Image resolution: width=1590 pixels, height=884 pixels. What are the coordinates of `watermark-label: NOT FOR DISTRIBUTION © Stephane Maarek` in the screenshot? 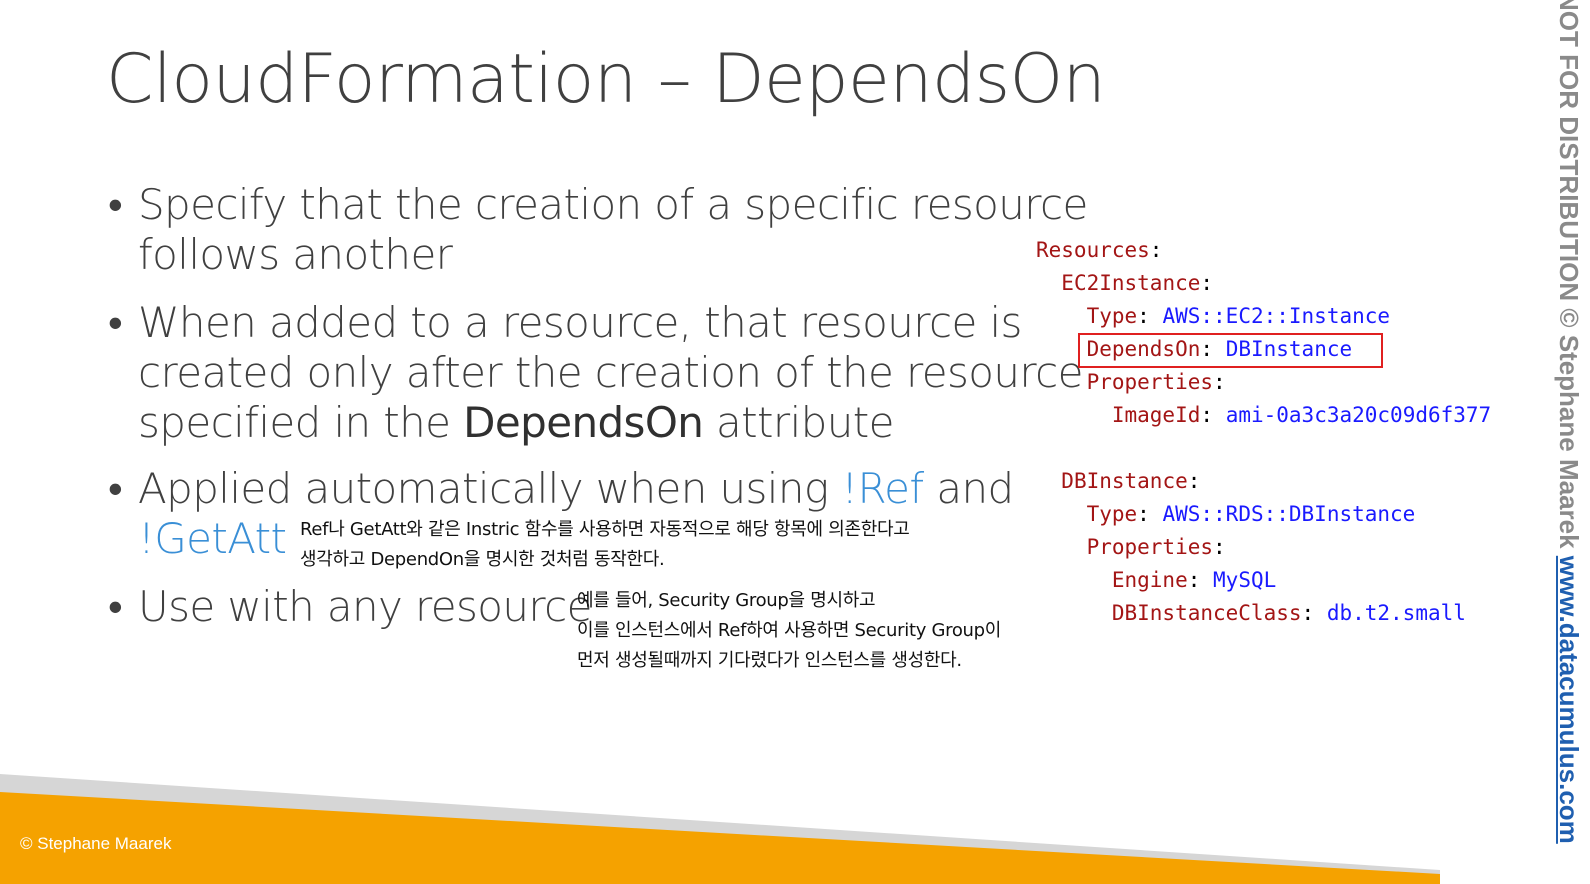 It's located at (1569, 278).